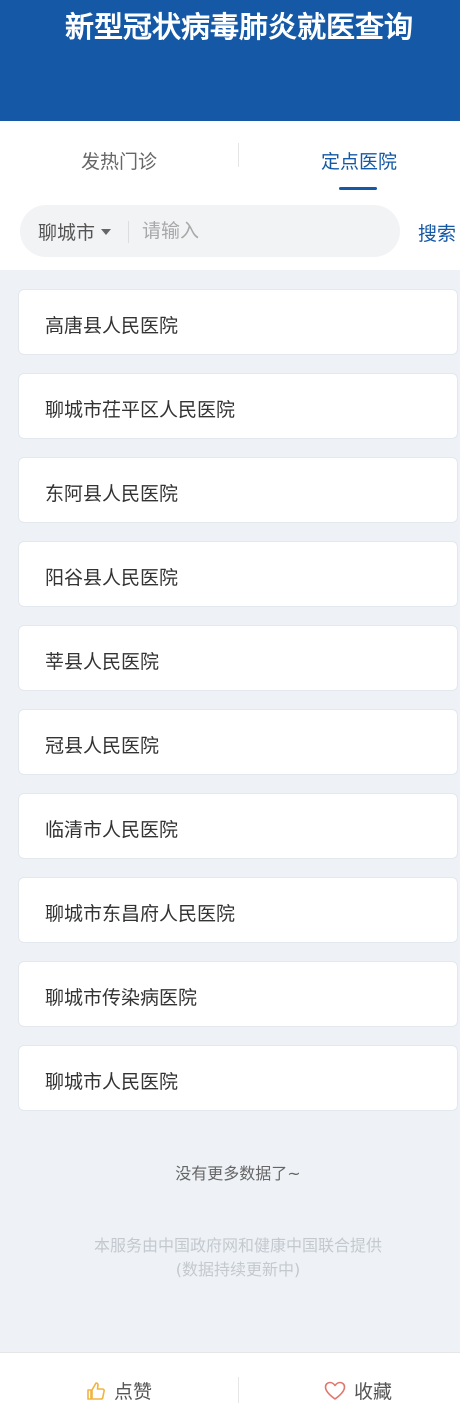 The width and height of the screenshot is (460, 1425). I want to click on active-tab-indicator, so click(358, 188).